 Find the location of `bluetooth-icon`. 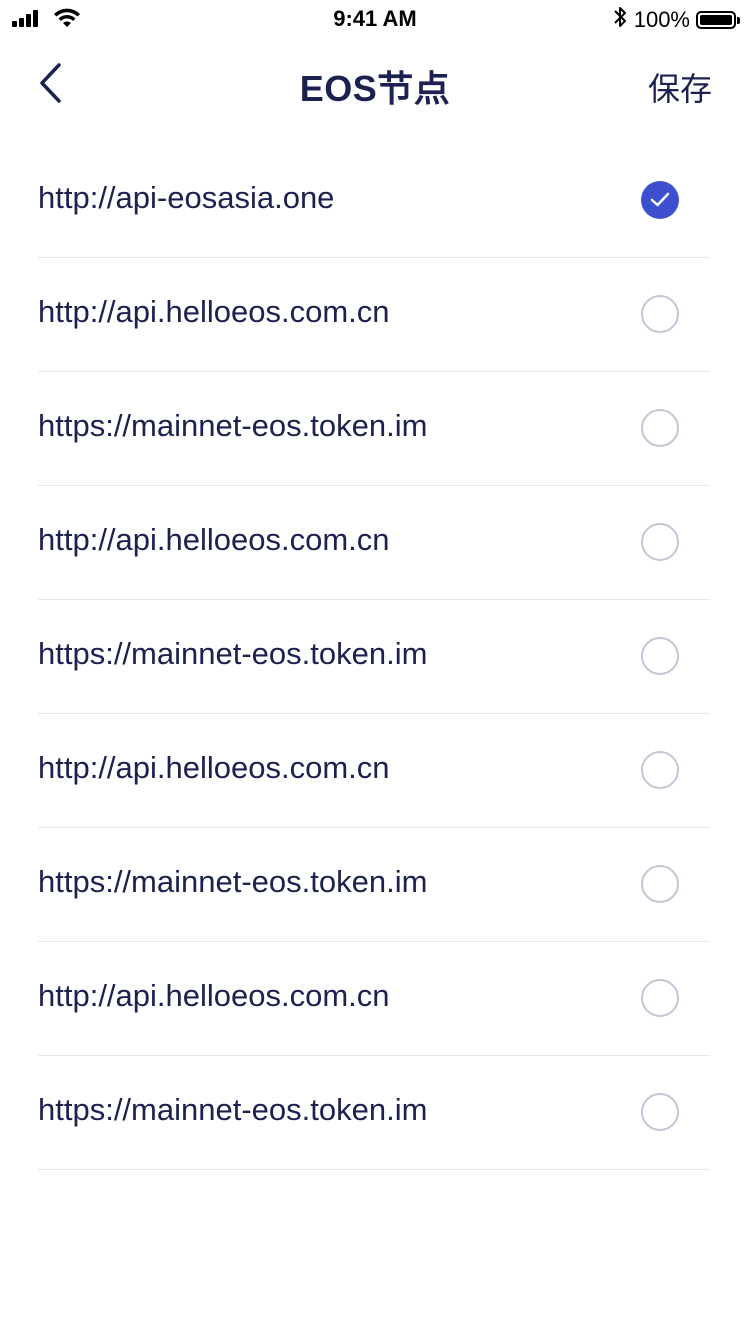

bluetooth-icon is located at coordinates (620, 20).